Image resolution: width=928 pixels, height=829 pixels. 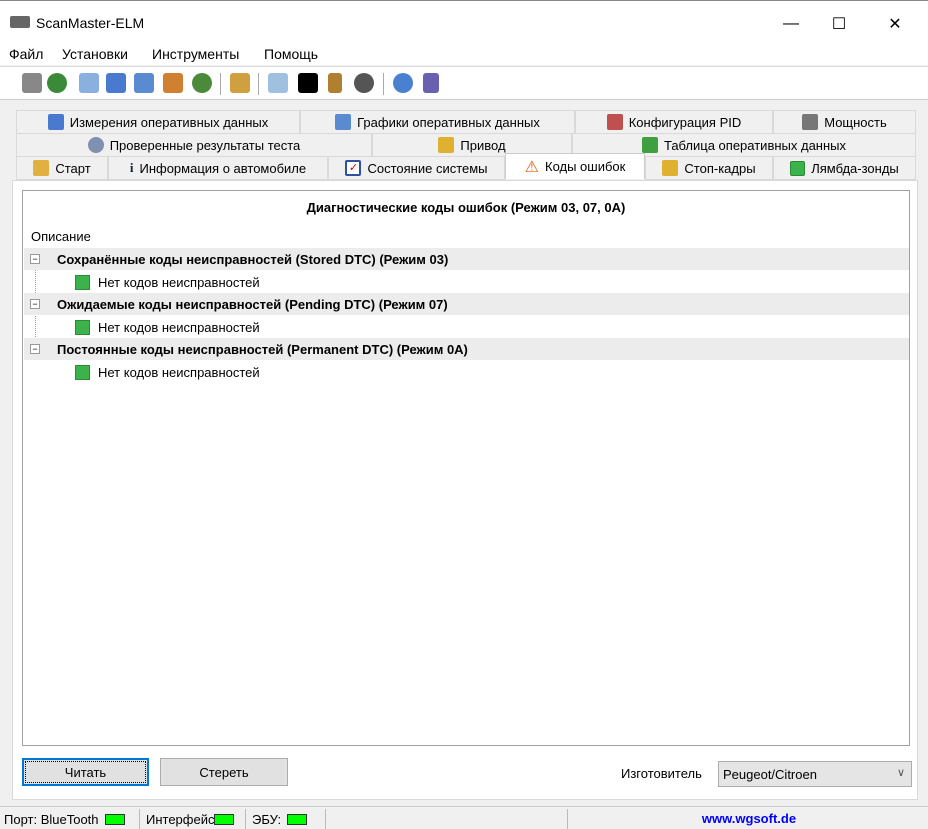 What do you see at coordinates (770, 774) in the screenshot?
I see `manufacturer-value: Peugeot/Citroen` at bounding box center [770, 774].